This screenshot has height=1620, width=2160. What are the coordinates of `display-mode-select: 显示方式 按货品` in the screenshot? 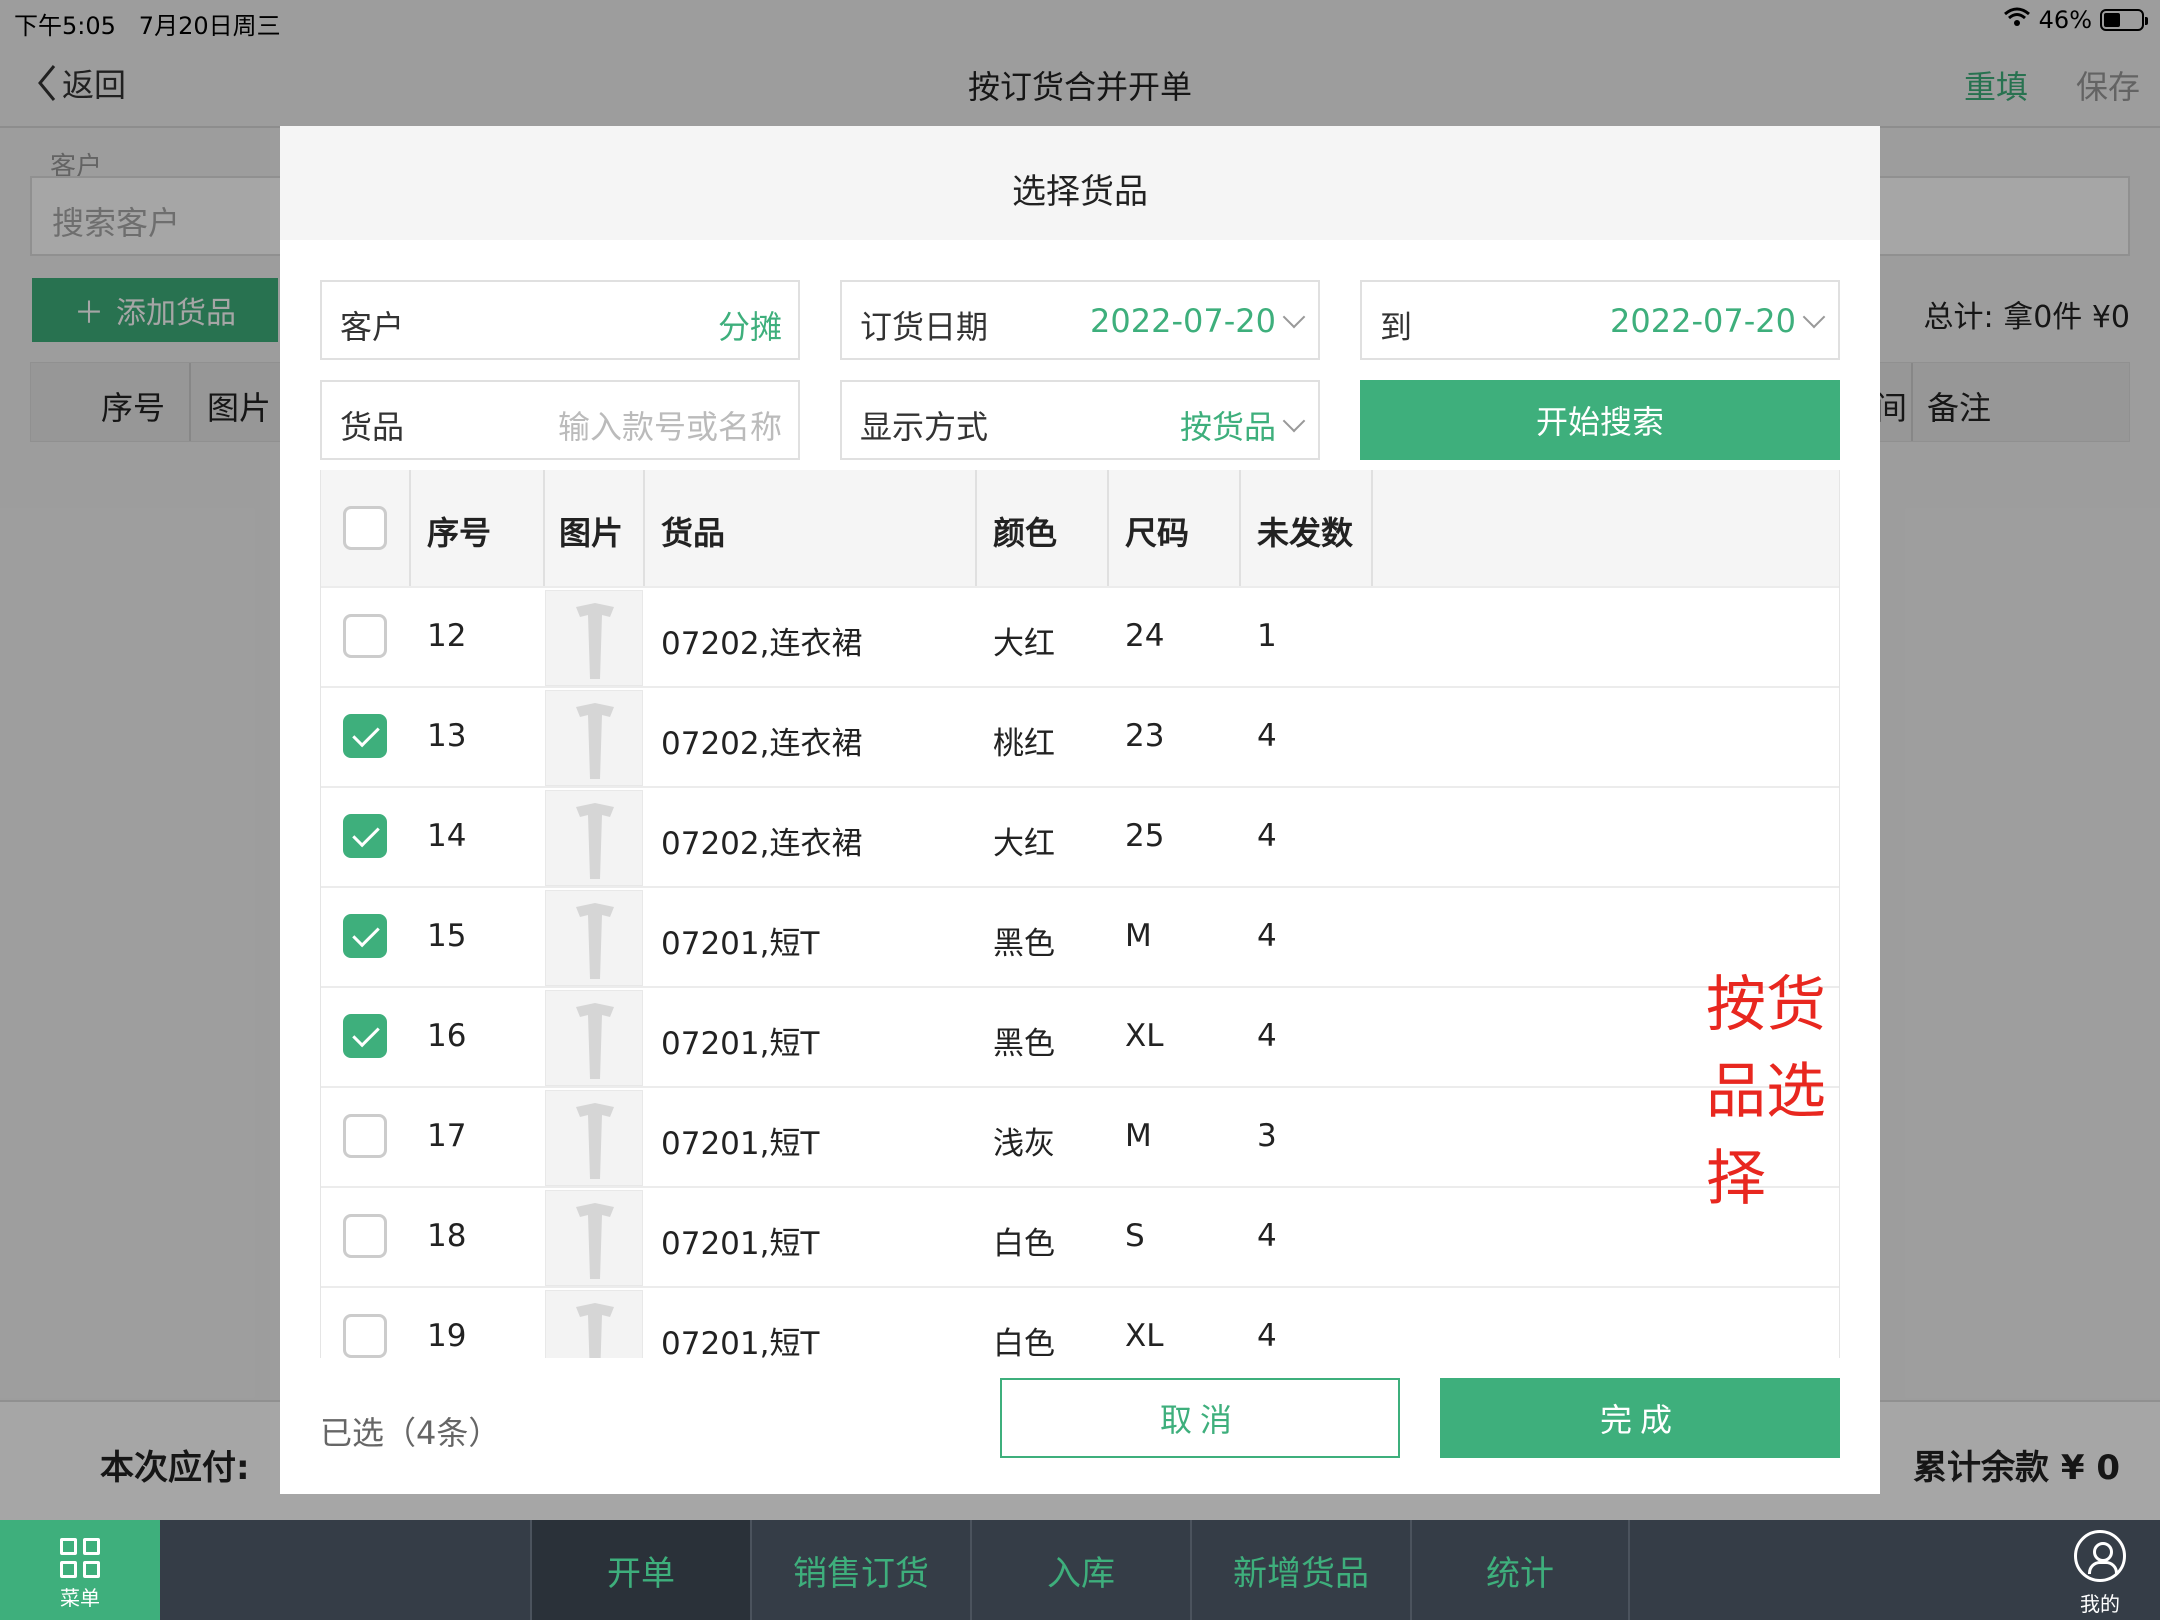 It's located at (1080, 420).